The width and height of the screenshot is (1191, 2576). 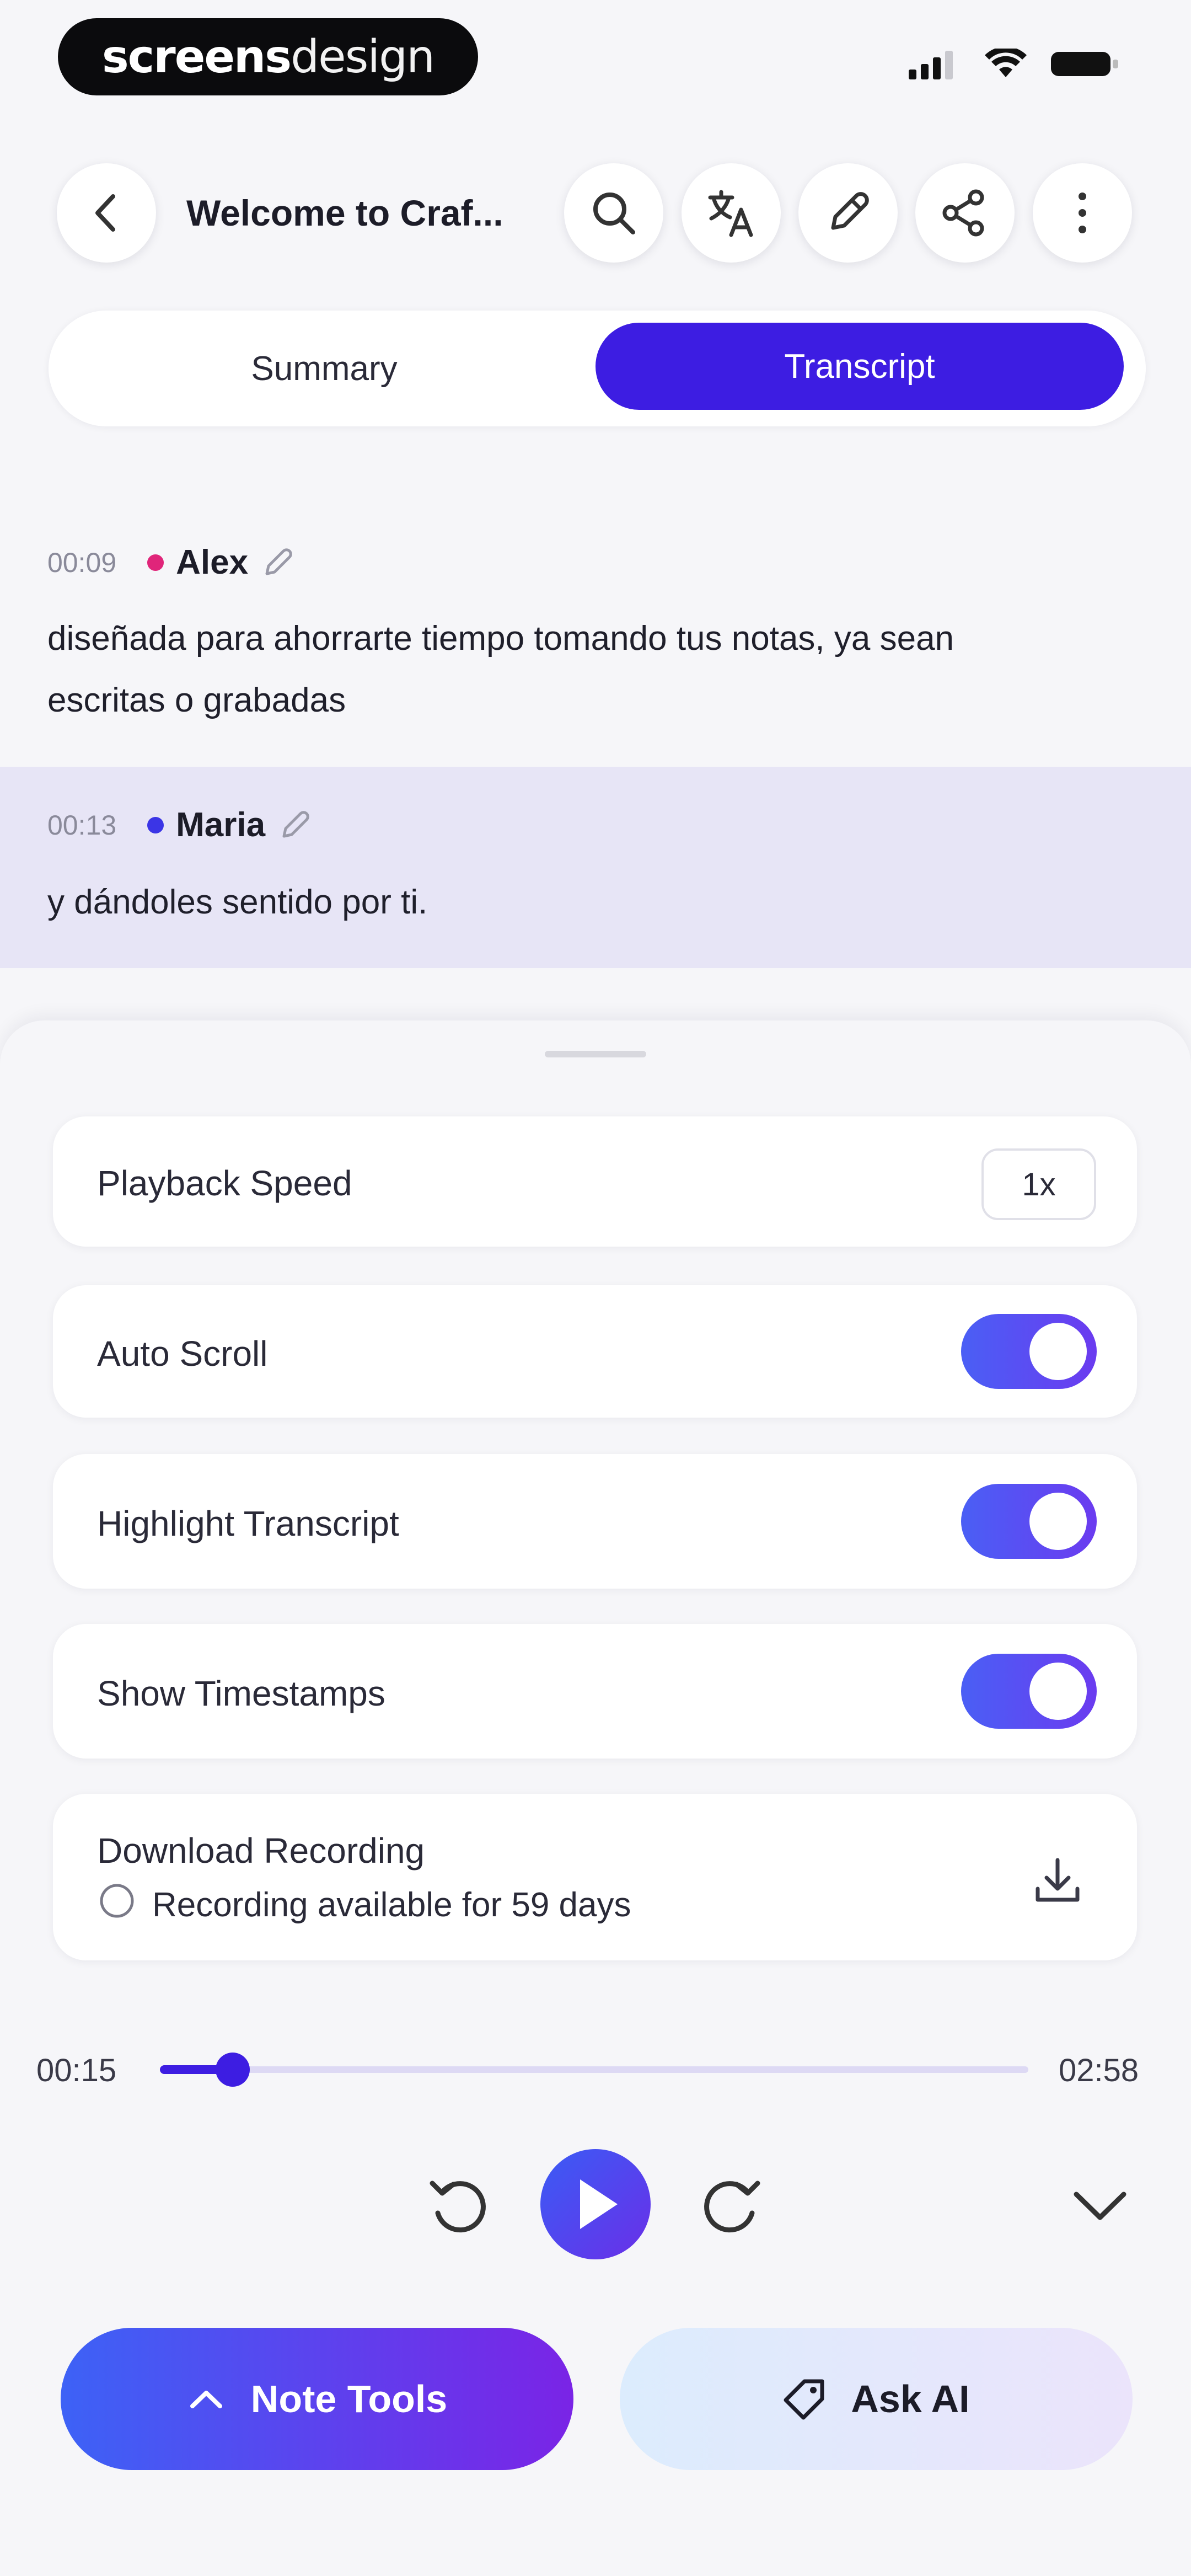 I want to click on search-icon, so click(x=614, y=213).